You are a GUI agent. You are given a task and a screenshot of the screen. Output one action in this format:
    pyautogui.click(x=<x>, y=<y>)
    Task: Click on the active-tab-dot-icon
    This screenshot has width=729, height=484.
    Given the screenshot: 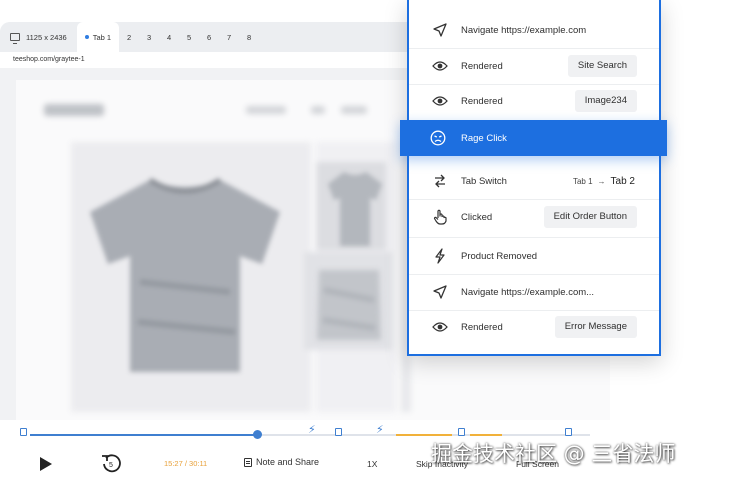 What is the action you would take?
    pyautogui.click(x=86, y=37)
    